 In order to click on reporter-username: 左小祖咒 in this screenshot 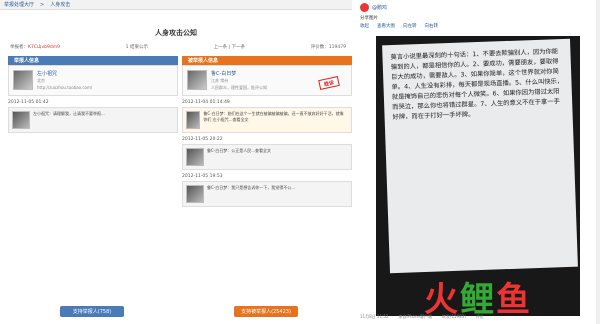, I will do `click(64, 73)`.